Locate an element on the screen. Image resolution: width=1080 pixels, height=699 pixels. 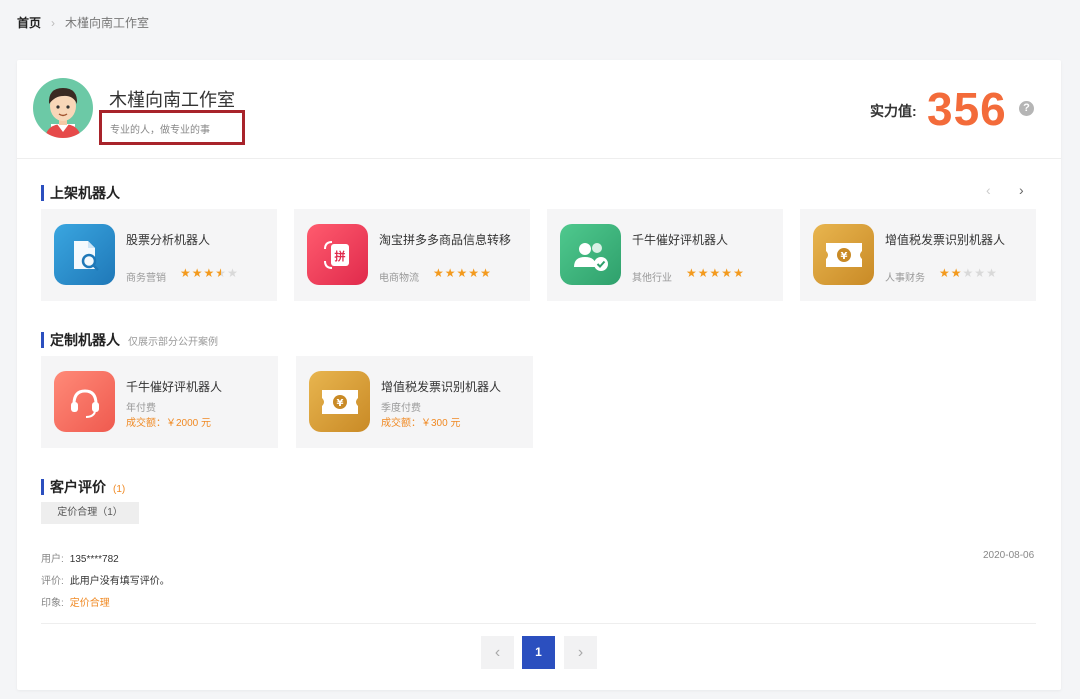
breadcrumb-home: 首页 is located at coordinates (29, 22).